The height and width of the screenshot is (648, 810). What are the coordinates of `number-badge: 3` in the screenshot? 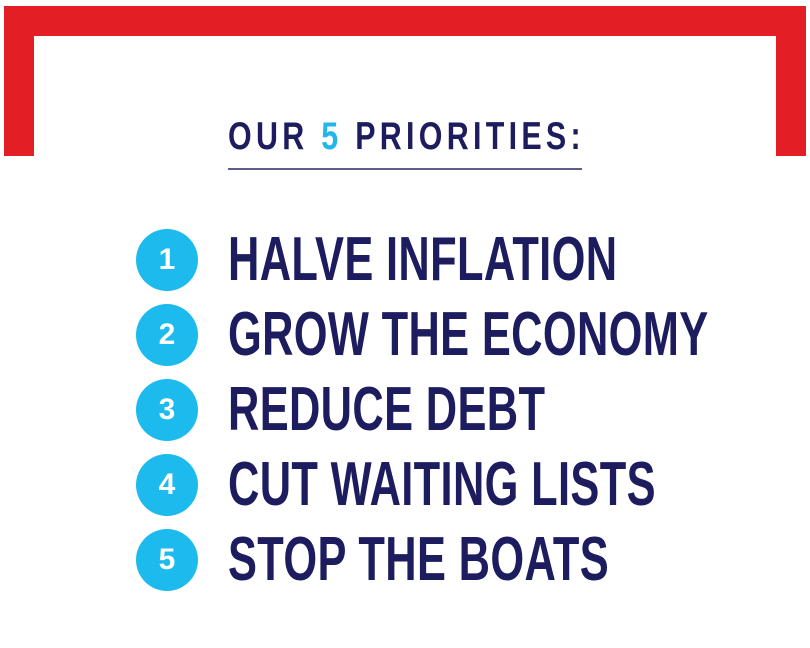 It's located at (167, 409).